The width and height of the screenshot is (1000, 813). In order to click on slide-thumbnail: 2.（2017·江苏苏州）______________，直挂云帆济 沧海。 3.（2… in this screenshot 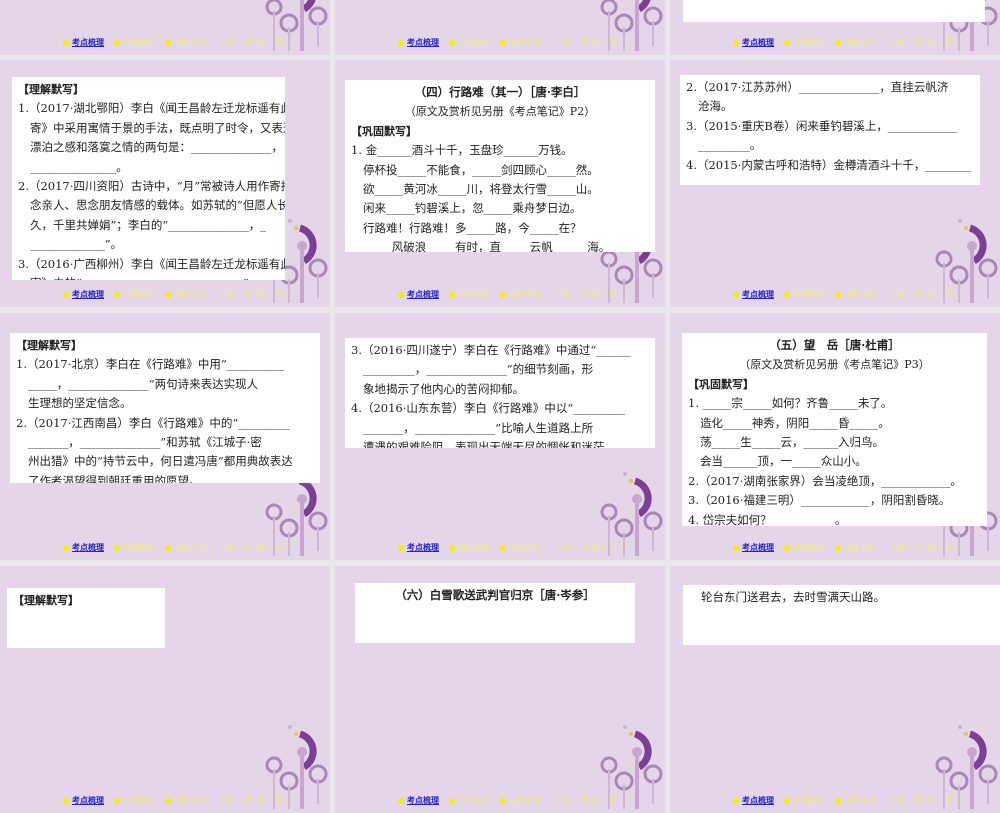, I will do `click(835, 183)`.